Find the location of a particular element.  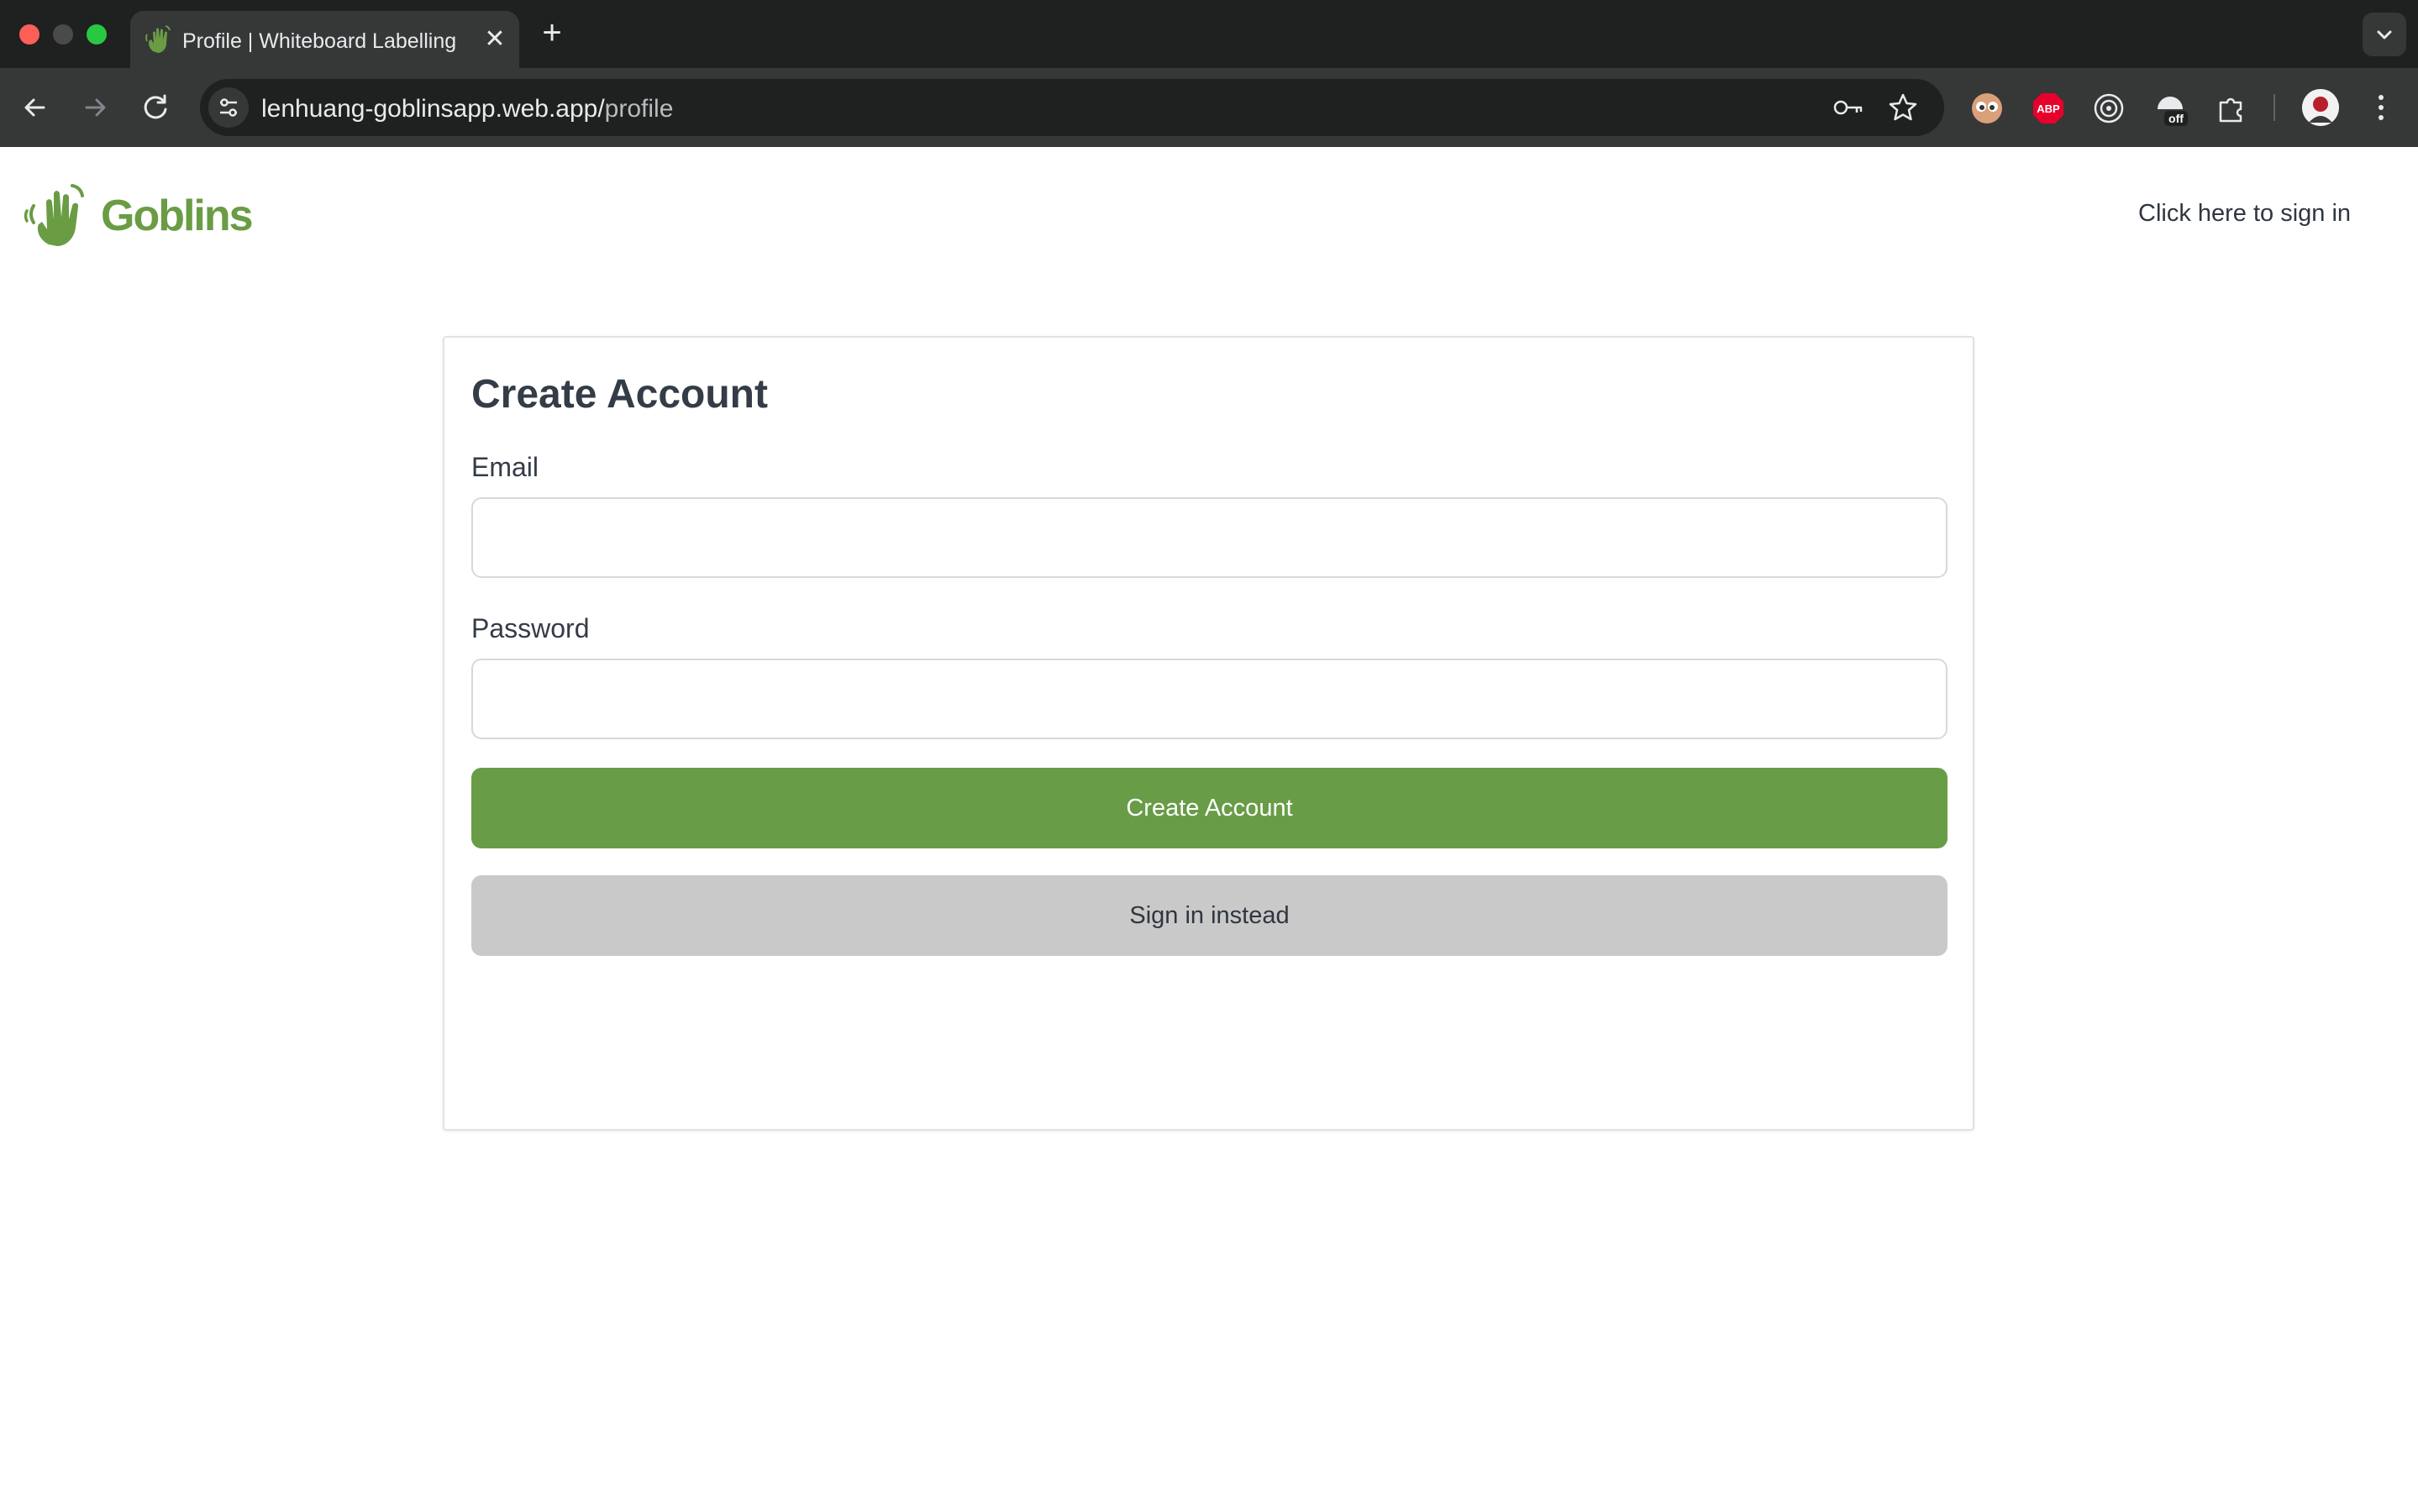

email-field is located at coordinates (1210, 537).